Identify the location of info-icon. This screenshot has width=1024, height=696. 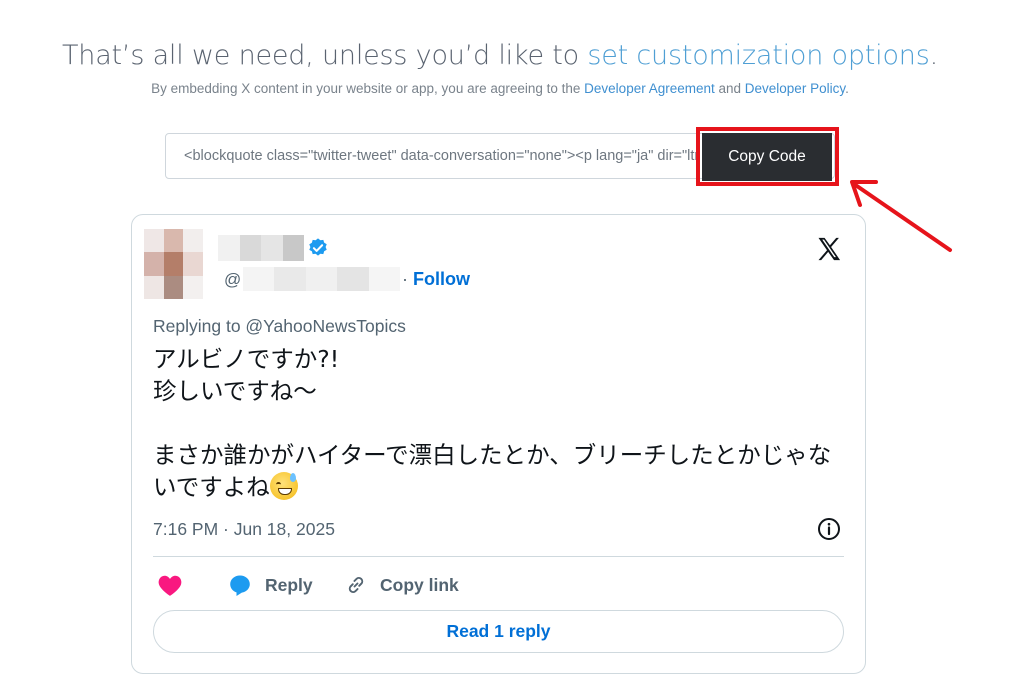
(829, 529).